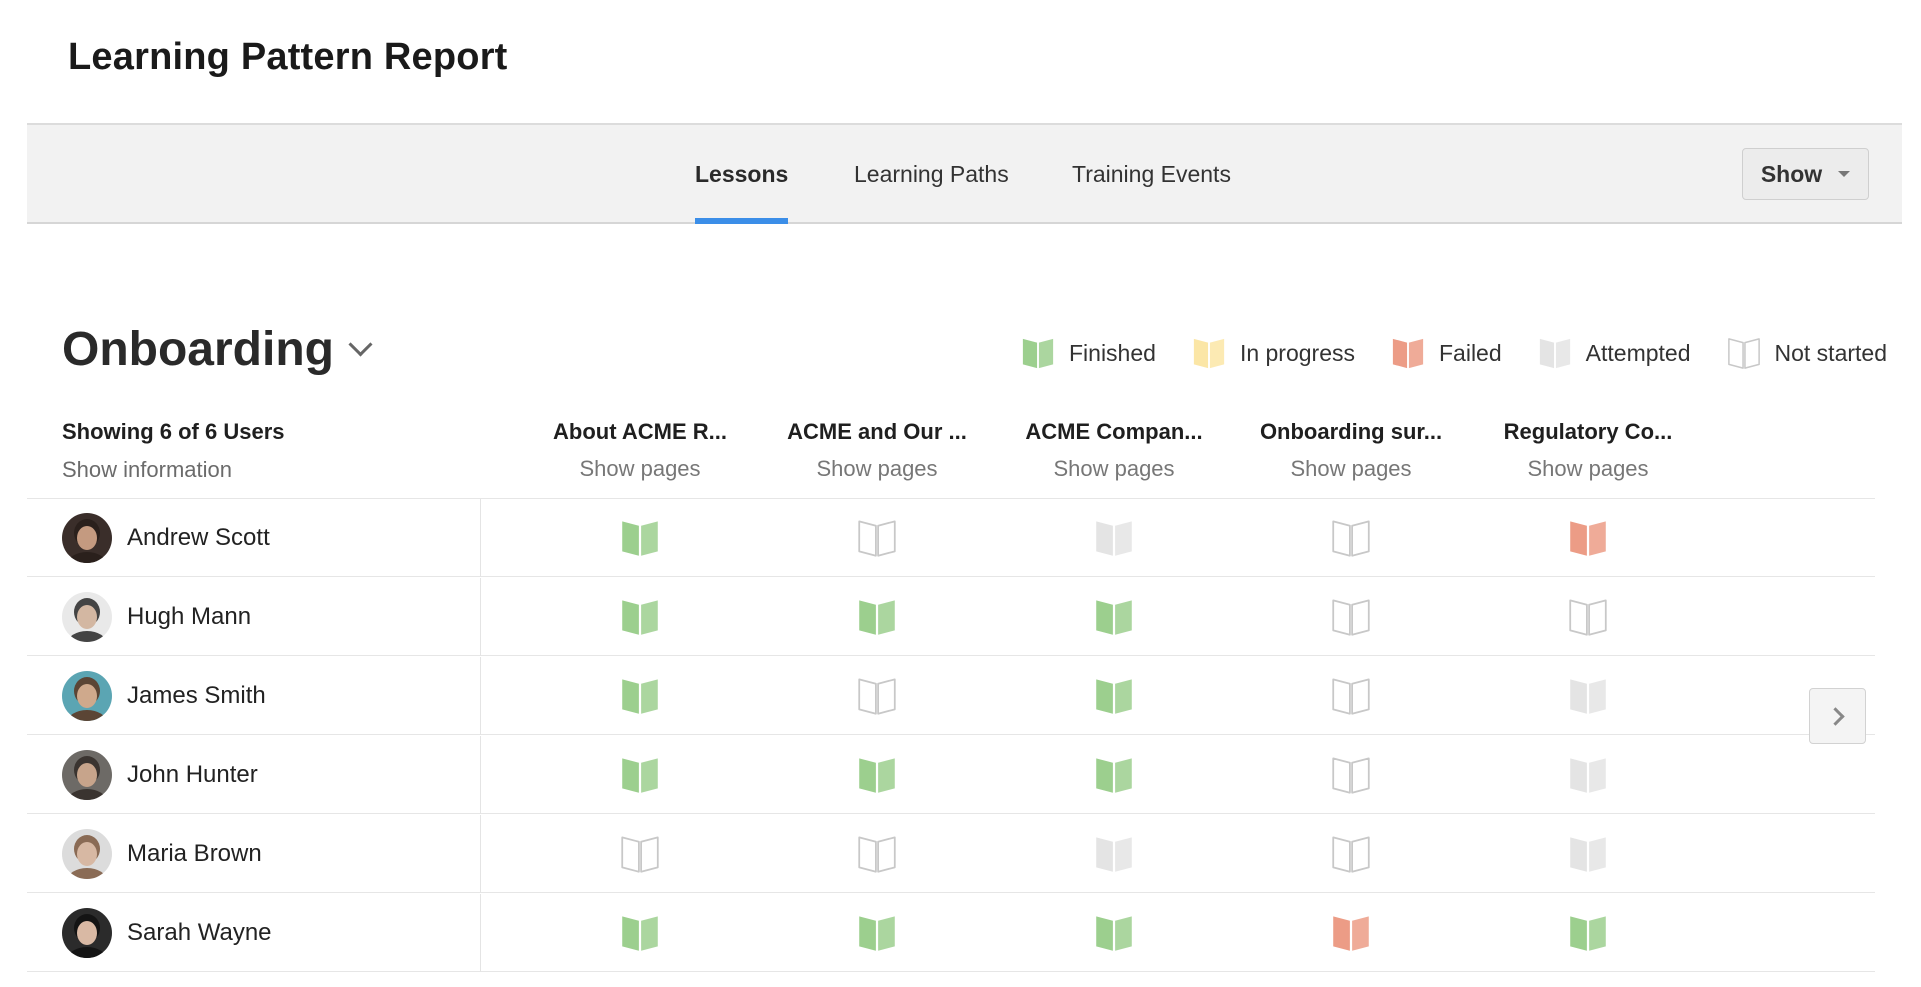 This screenshot has height=987, width=1921. I want to click on user-cell: Maria Brown, so click(254, 854).